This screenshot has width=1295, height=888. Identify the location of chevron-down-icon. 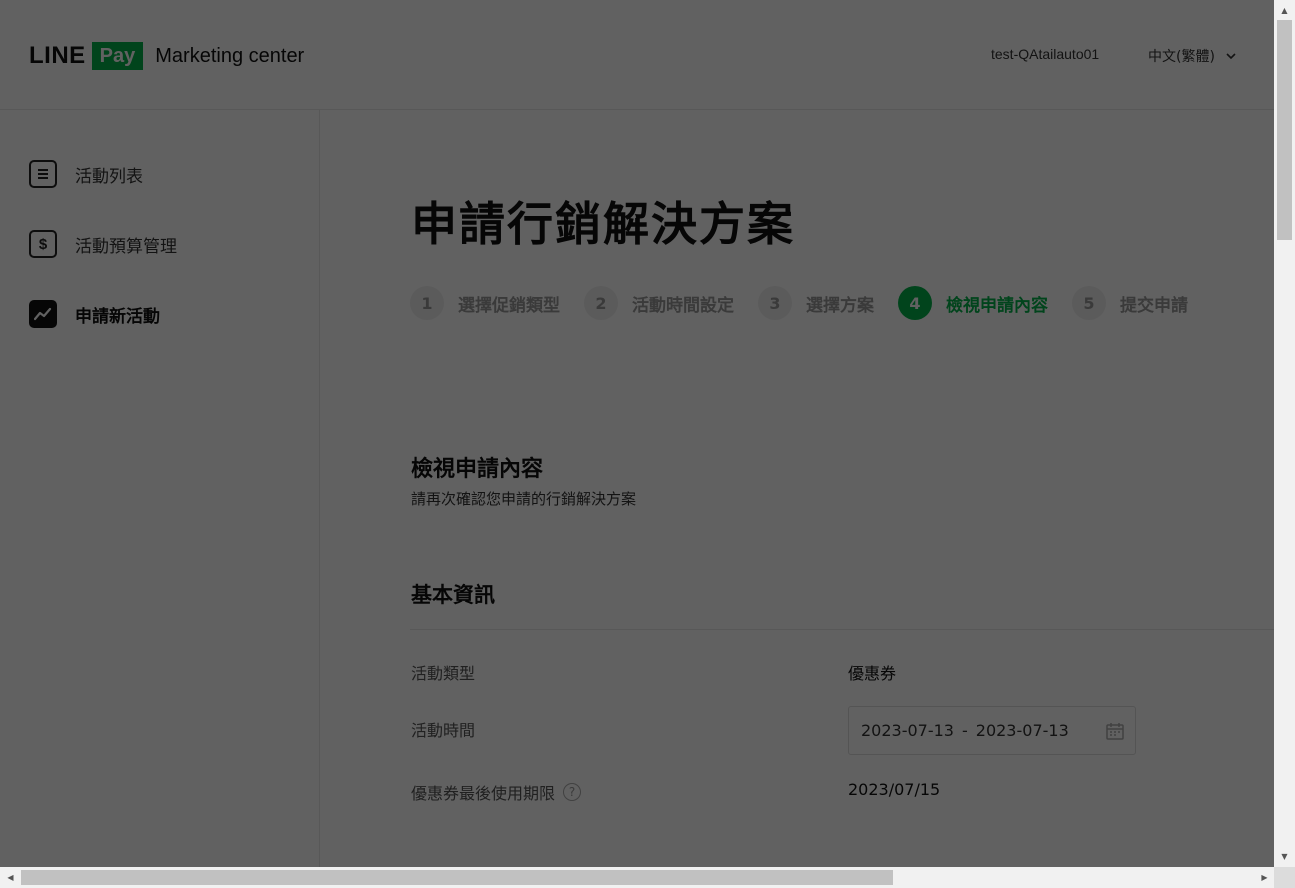
(1231, 56).